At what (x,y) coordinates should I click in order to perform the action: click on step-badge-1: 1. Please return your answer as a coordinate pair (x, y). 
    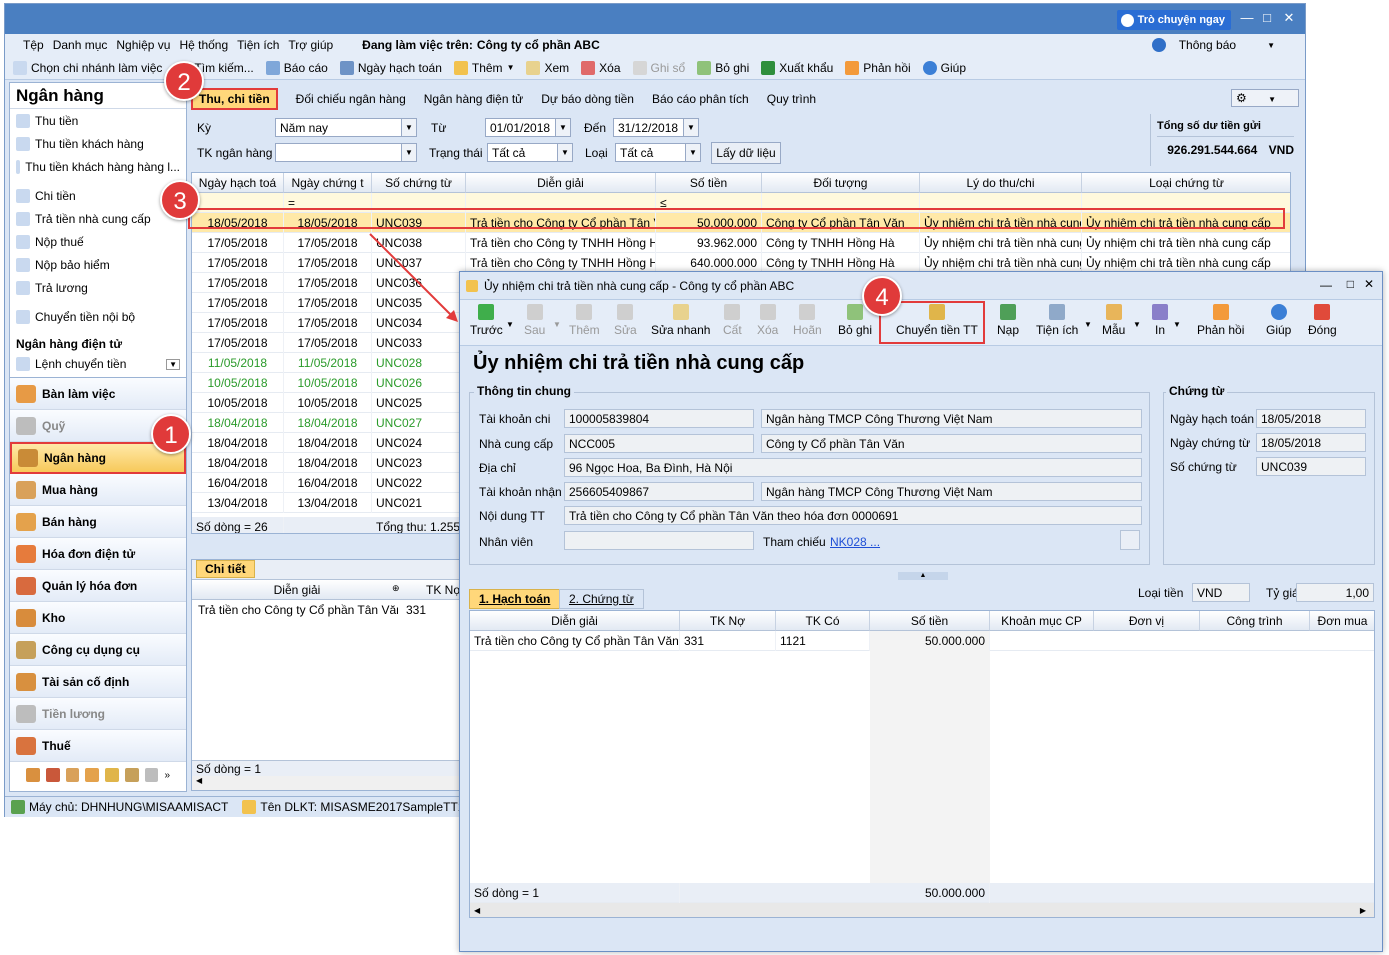
    Looking at the image, I should click on (171, 434).